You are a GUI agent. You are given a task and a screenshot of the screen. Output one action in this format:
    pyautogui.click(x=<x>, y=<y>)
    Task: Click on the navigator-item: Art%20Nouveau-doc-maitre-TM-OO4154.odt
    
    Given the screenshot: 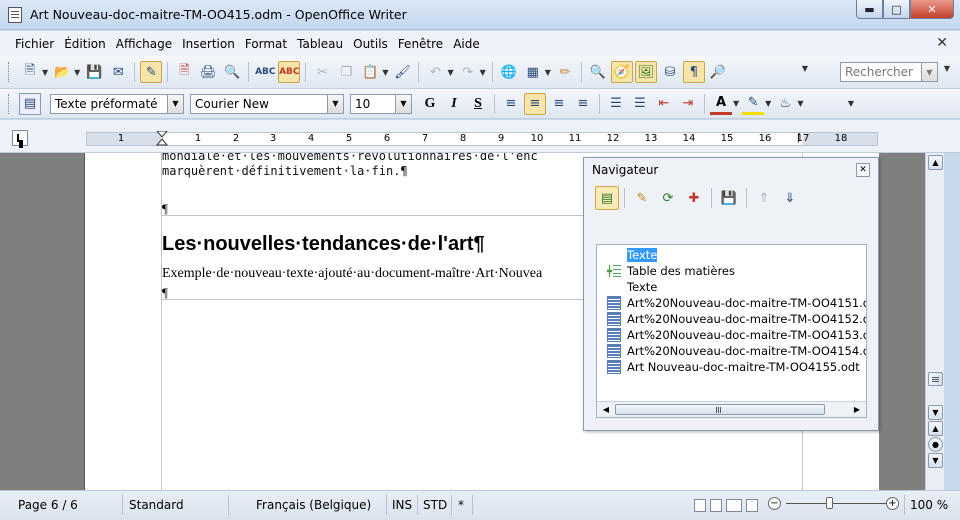 What is the action you would take?
    pyautogui.click(x=746, y=351)
    